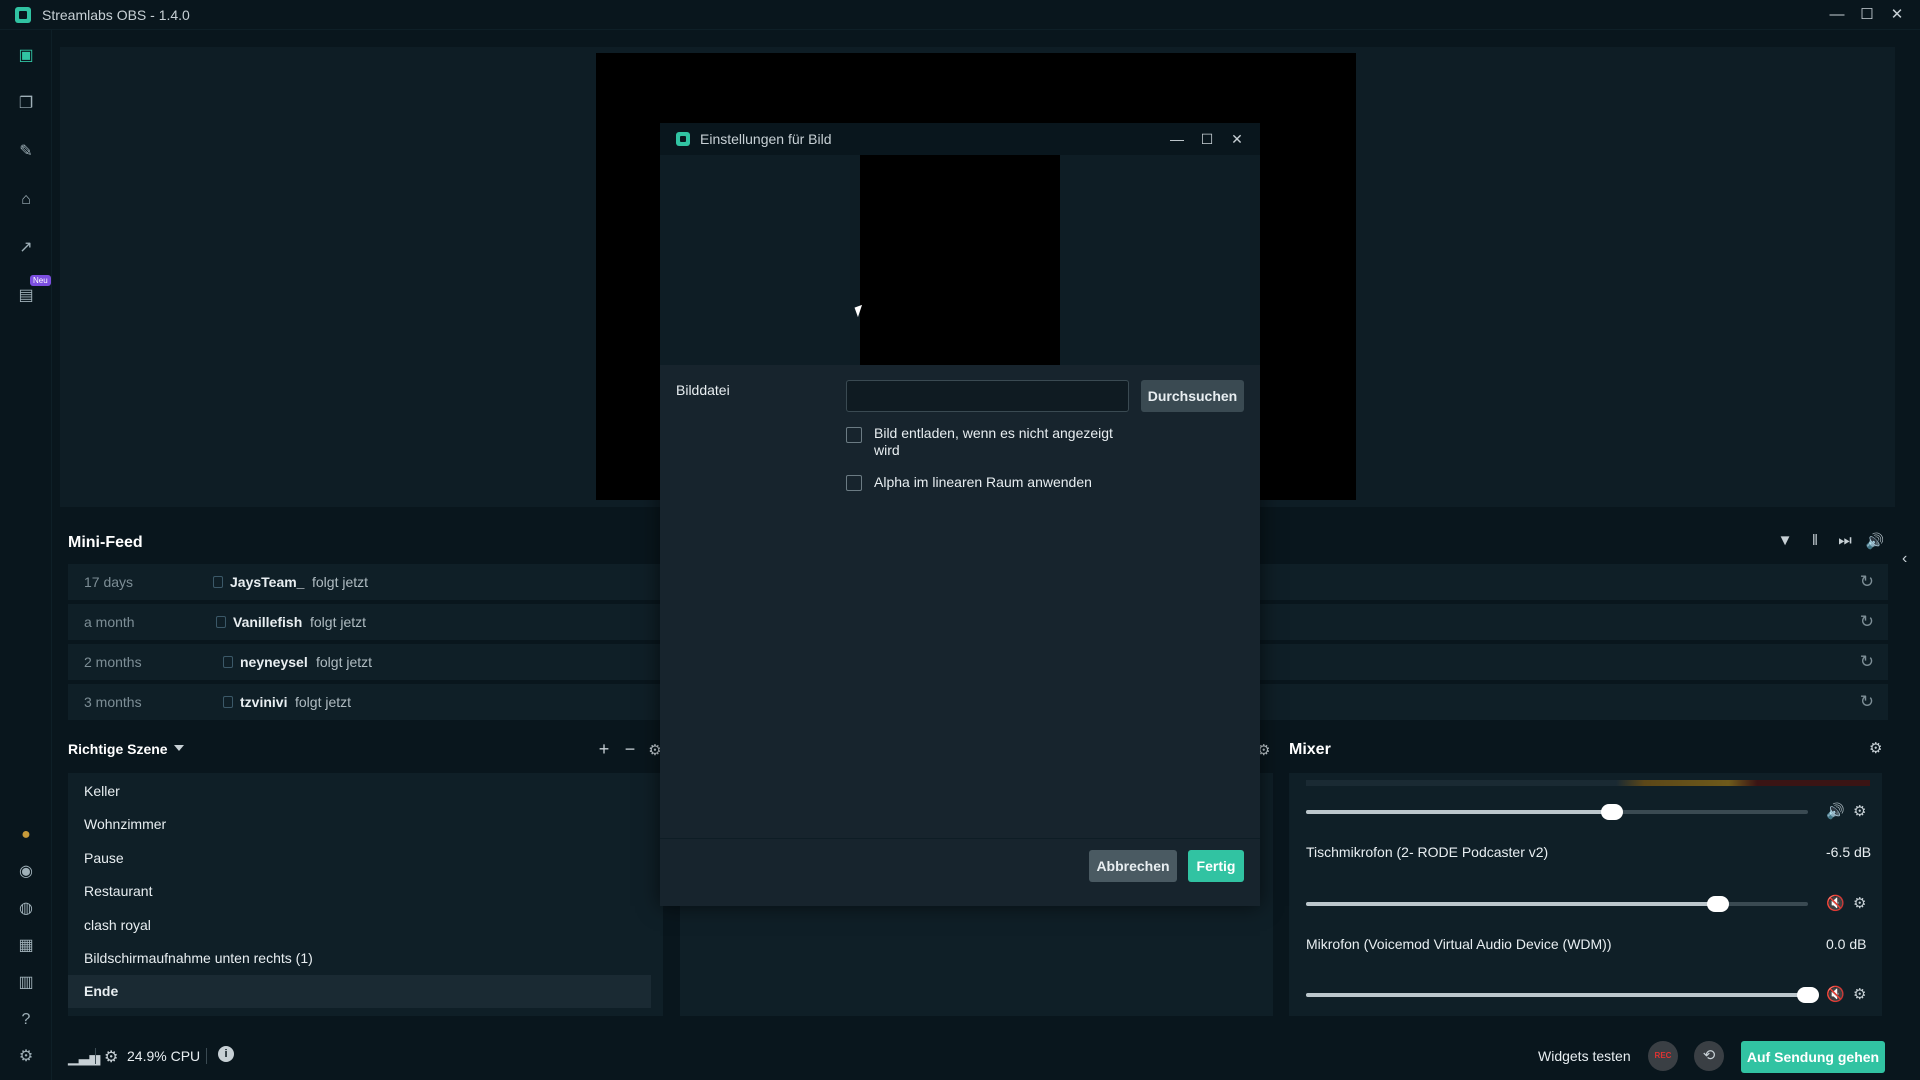 The height and width of the screenshot is (1080, 1920). I want to click on image-file-input, so click(987, 396).